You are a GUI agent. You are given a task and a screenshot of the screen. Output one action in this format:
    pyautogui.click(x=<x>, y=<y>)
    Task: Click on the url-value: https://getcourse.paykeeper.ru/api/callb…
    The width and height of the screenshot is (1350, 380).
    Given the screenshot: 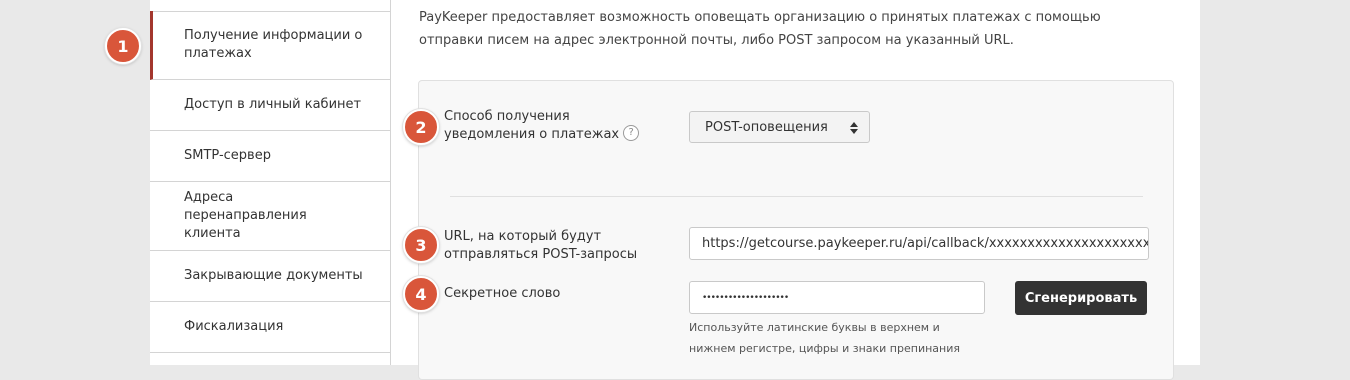 What is the action you would take?
    pyautogui.click(x=925, y=243)
    